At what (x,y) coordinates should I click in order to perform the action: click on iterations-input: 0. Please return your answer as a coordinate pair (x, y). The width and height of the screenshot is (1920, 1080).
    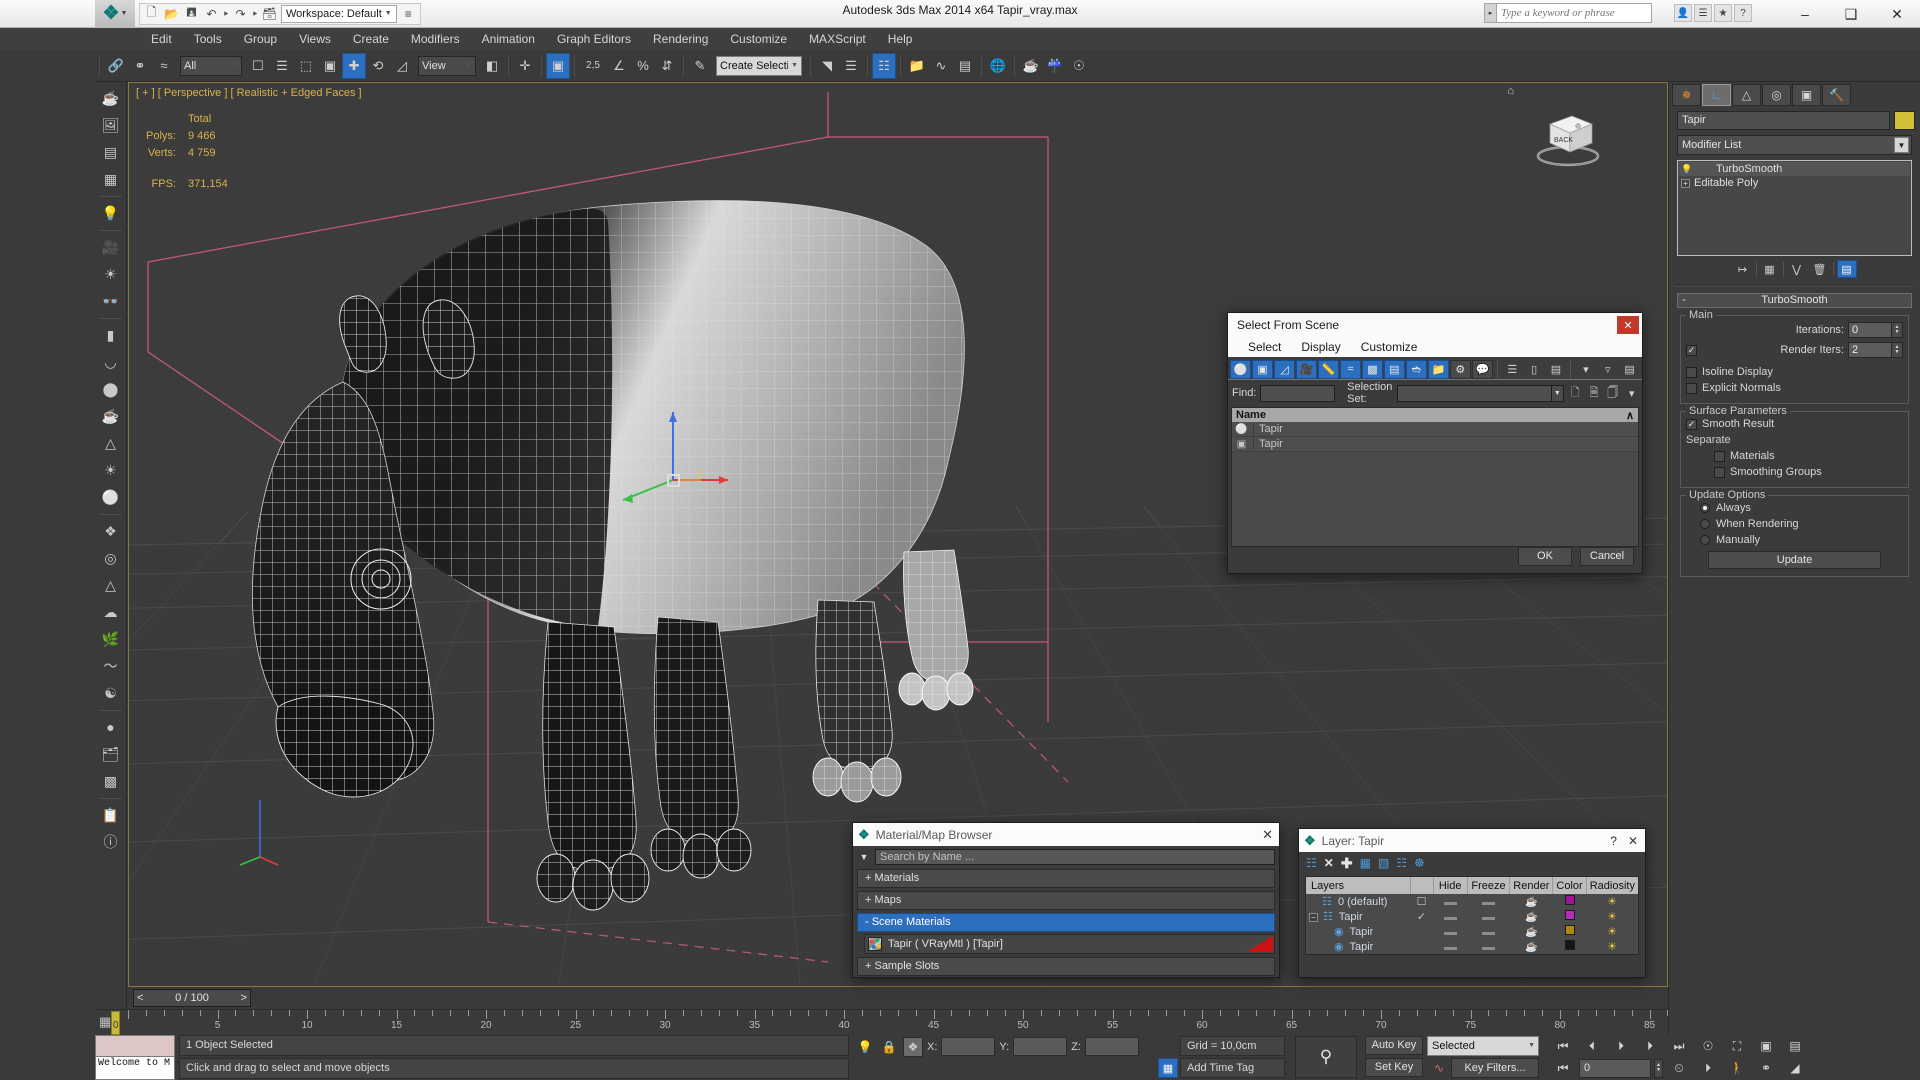
    Looking at the image, I should click on (1870, 330).